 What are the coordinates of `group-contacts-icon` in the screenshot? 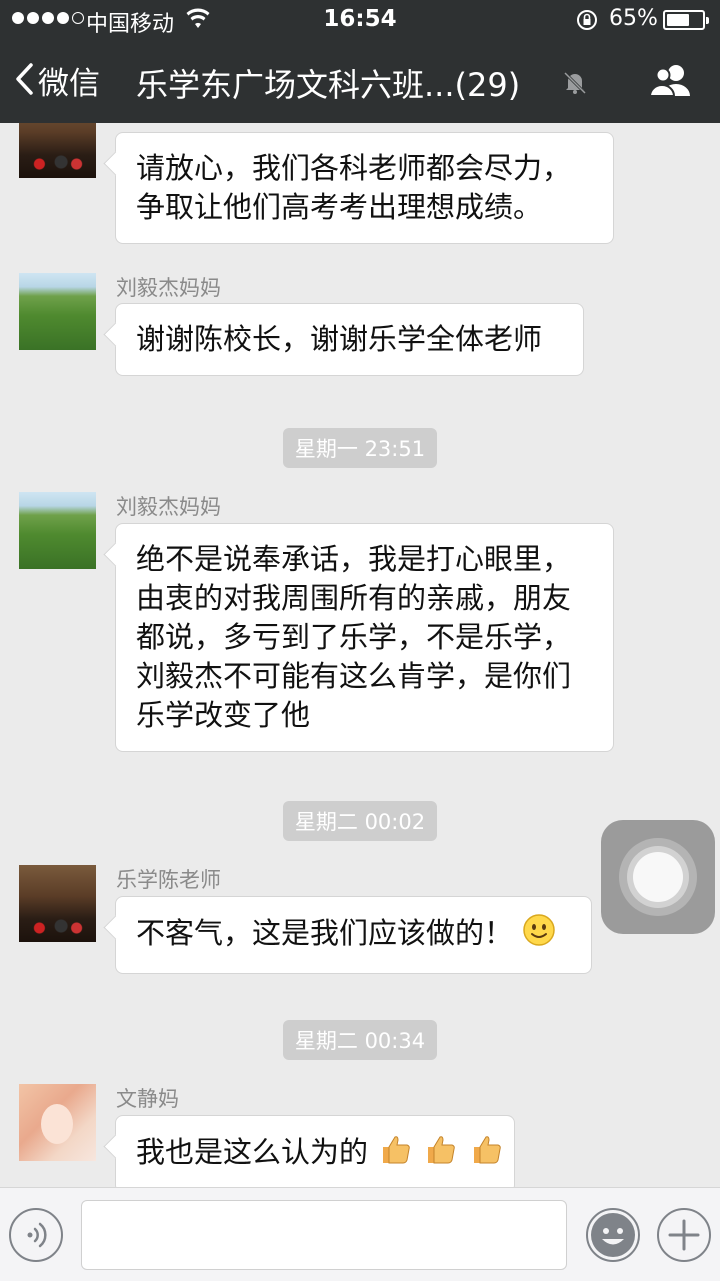 It's located at (672, 84).